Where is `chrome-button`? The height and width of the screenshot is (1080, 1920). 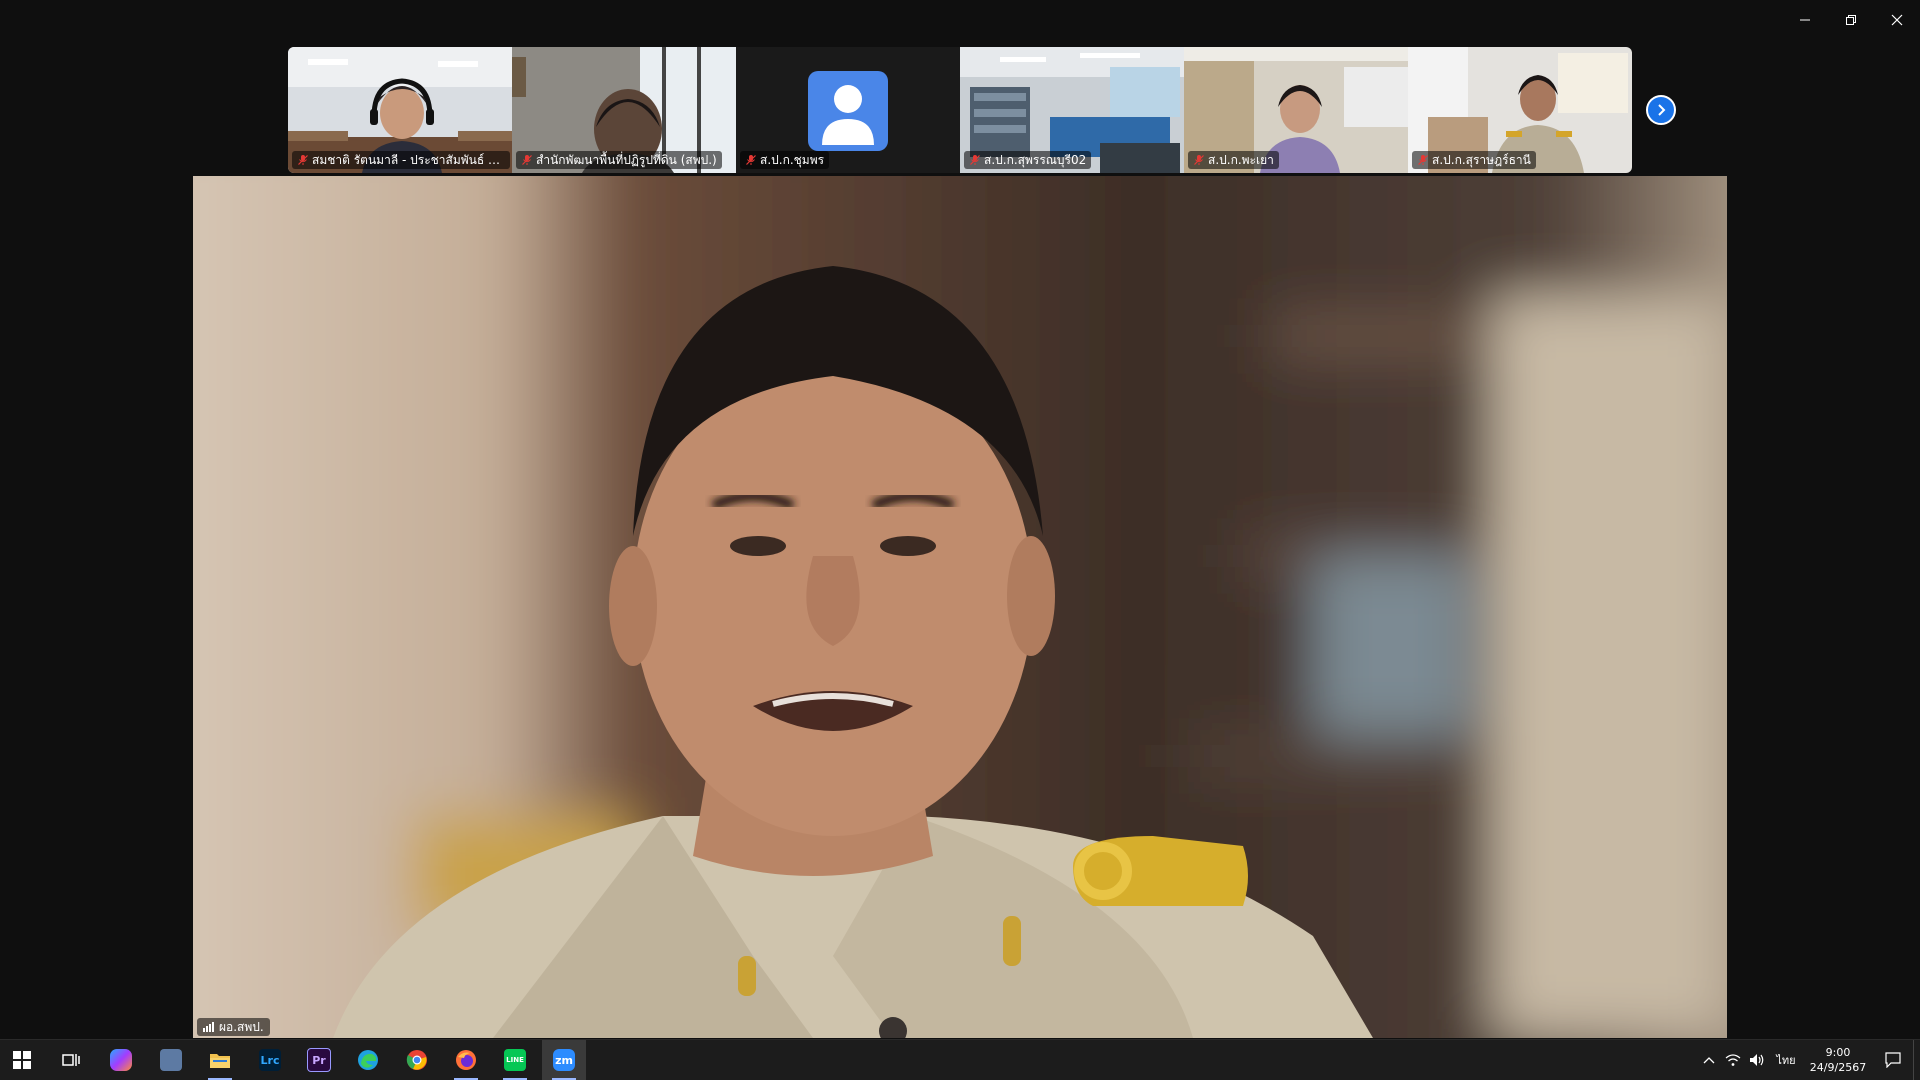
chrome-button is located at coordinates (417, 1060).